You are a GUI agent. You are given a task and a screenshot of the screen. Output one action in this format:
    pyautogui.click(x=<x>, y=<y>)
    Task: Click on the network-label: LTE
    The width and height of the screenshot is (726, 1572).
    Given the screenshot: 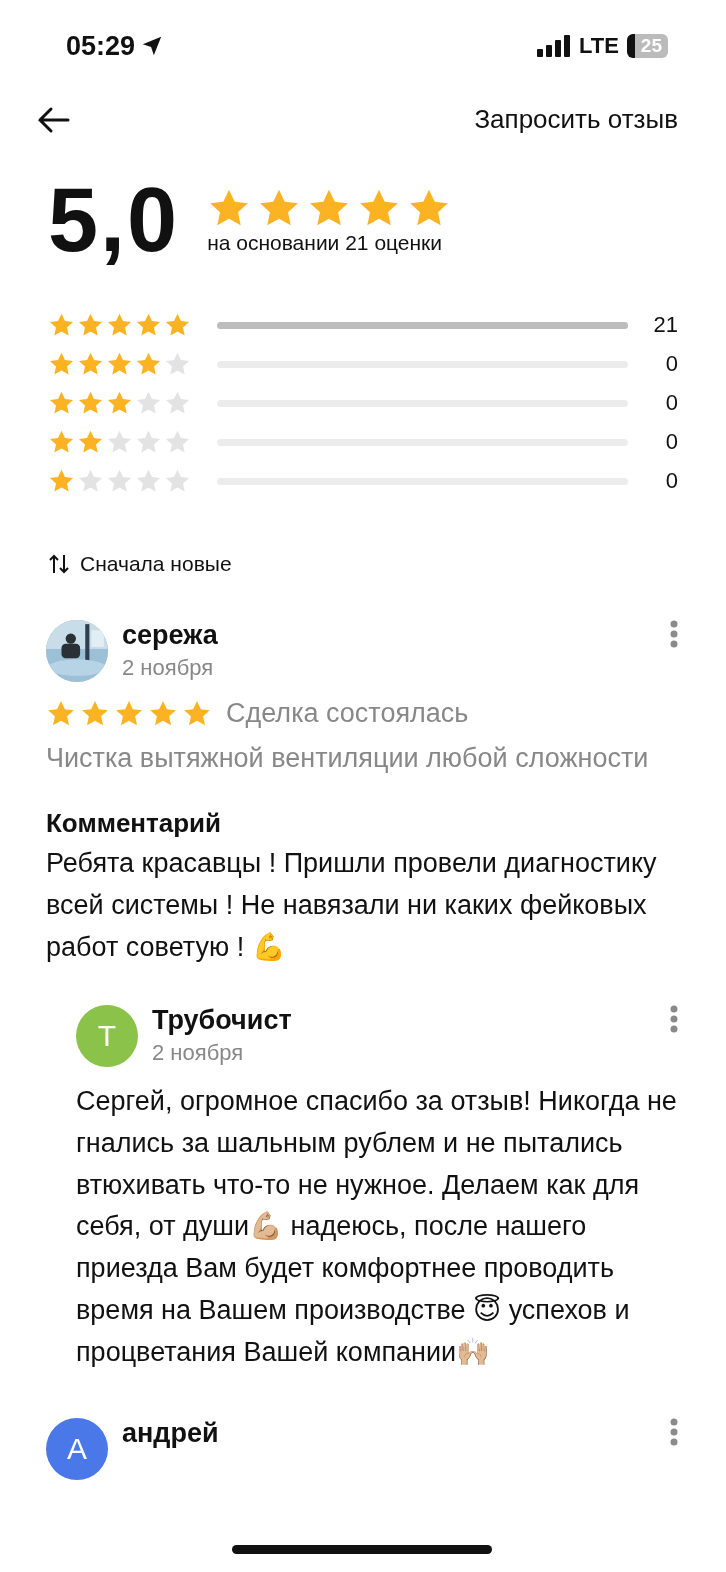 What is the action you would take?
    pyautogui.click(x=598, y=46)
    